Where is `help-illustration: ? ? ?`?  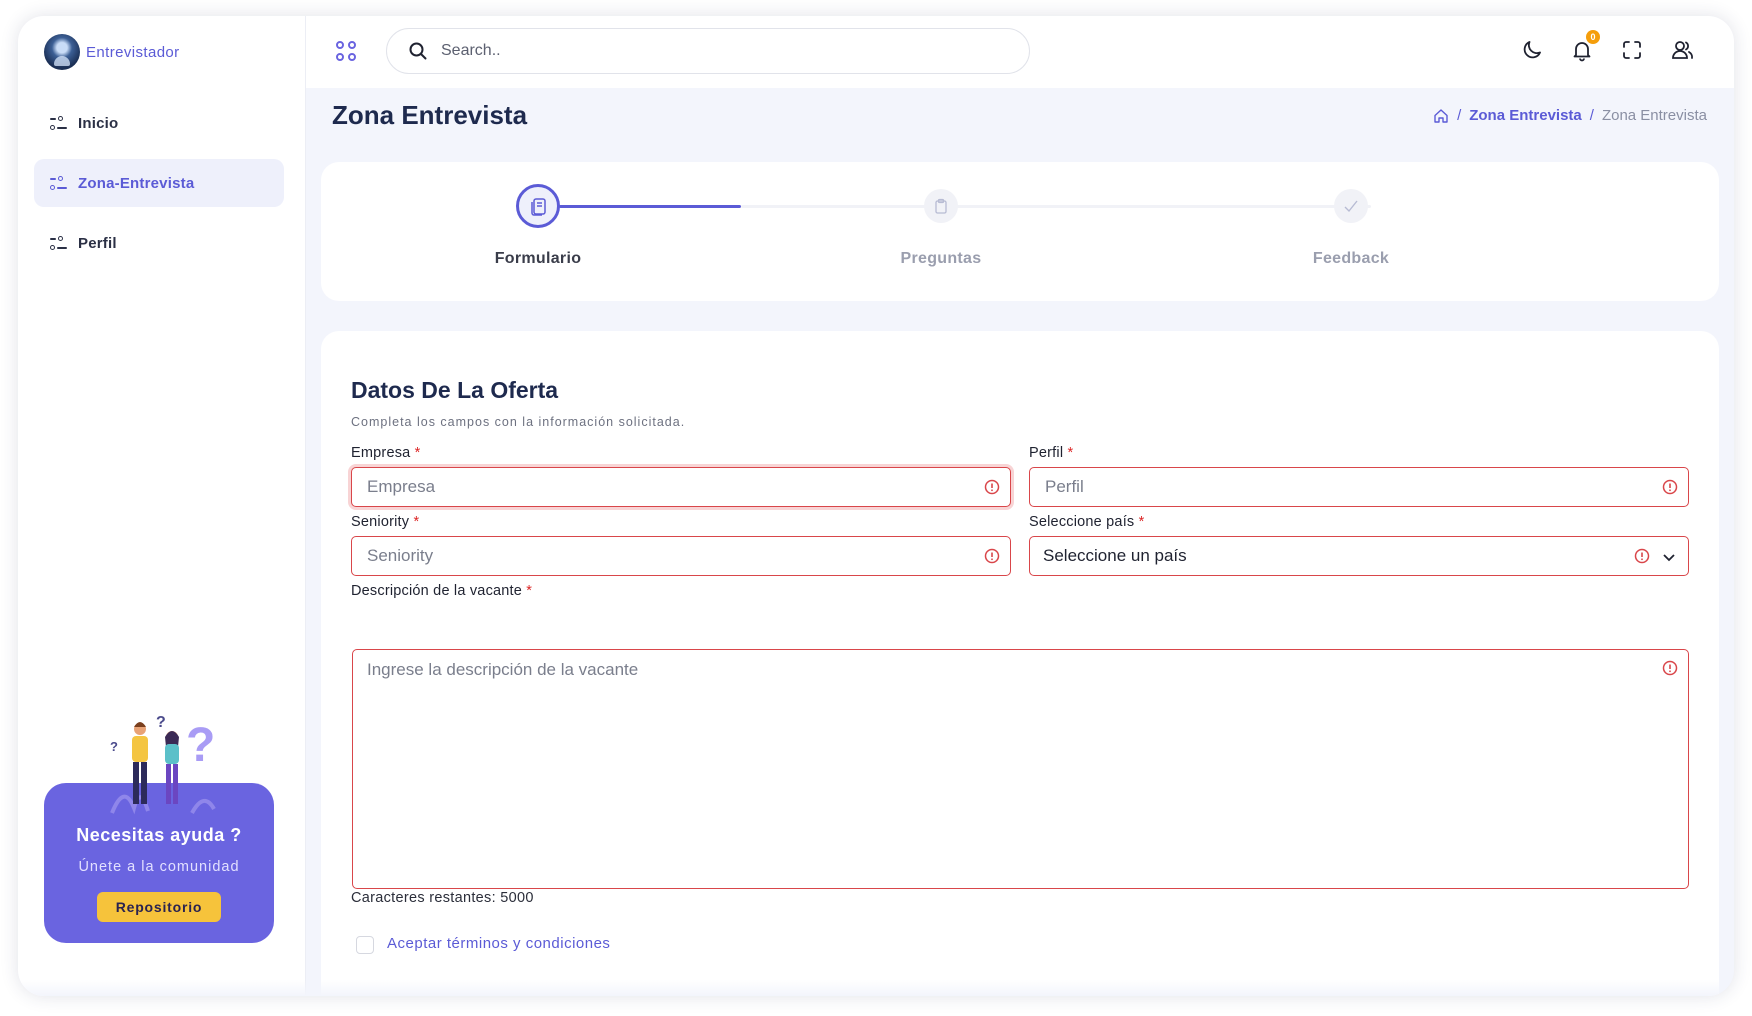 help-illustration: ? ? ? is located at coordinates (163, 764).